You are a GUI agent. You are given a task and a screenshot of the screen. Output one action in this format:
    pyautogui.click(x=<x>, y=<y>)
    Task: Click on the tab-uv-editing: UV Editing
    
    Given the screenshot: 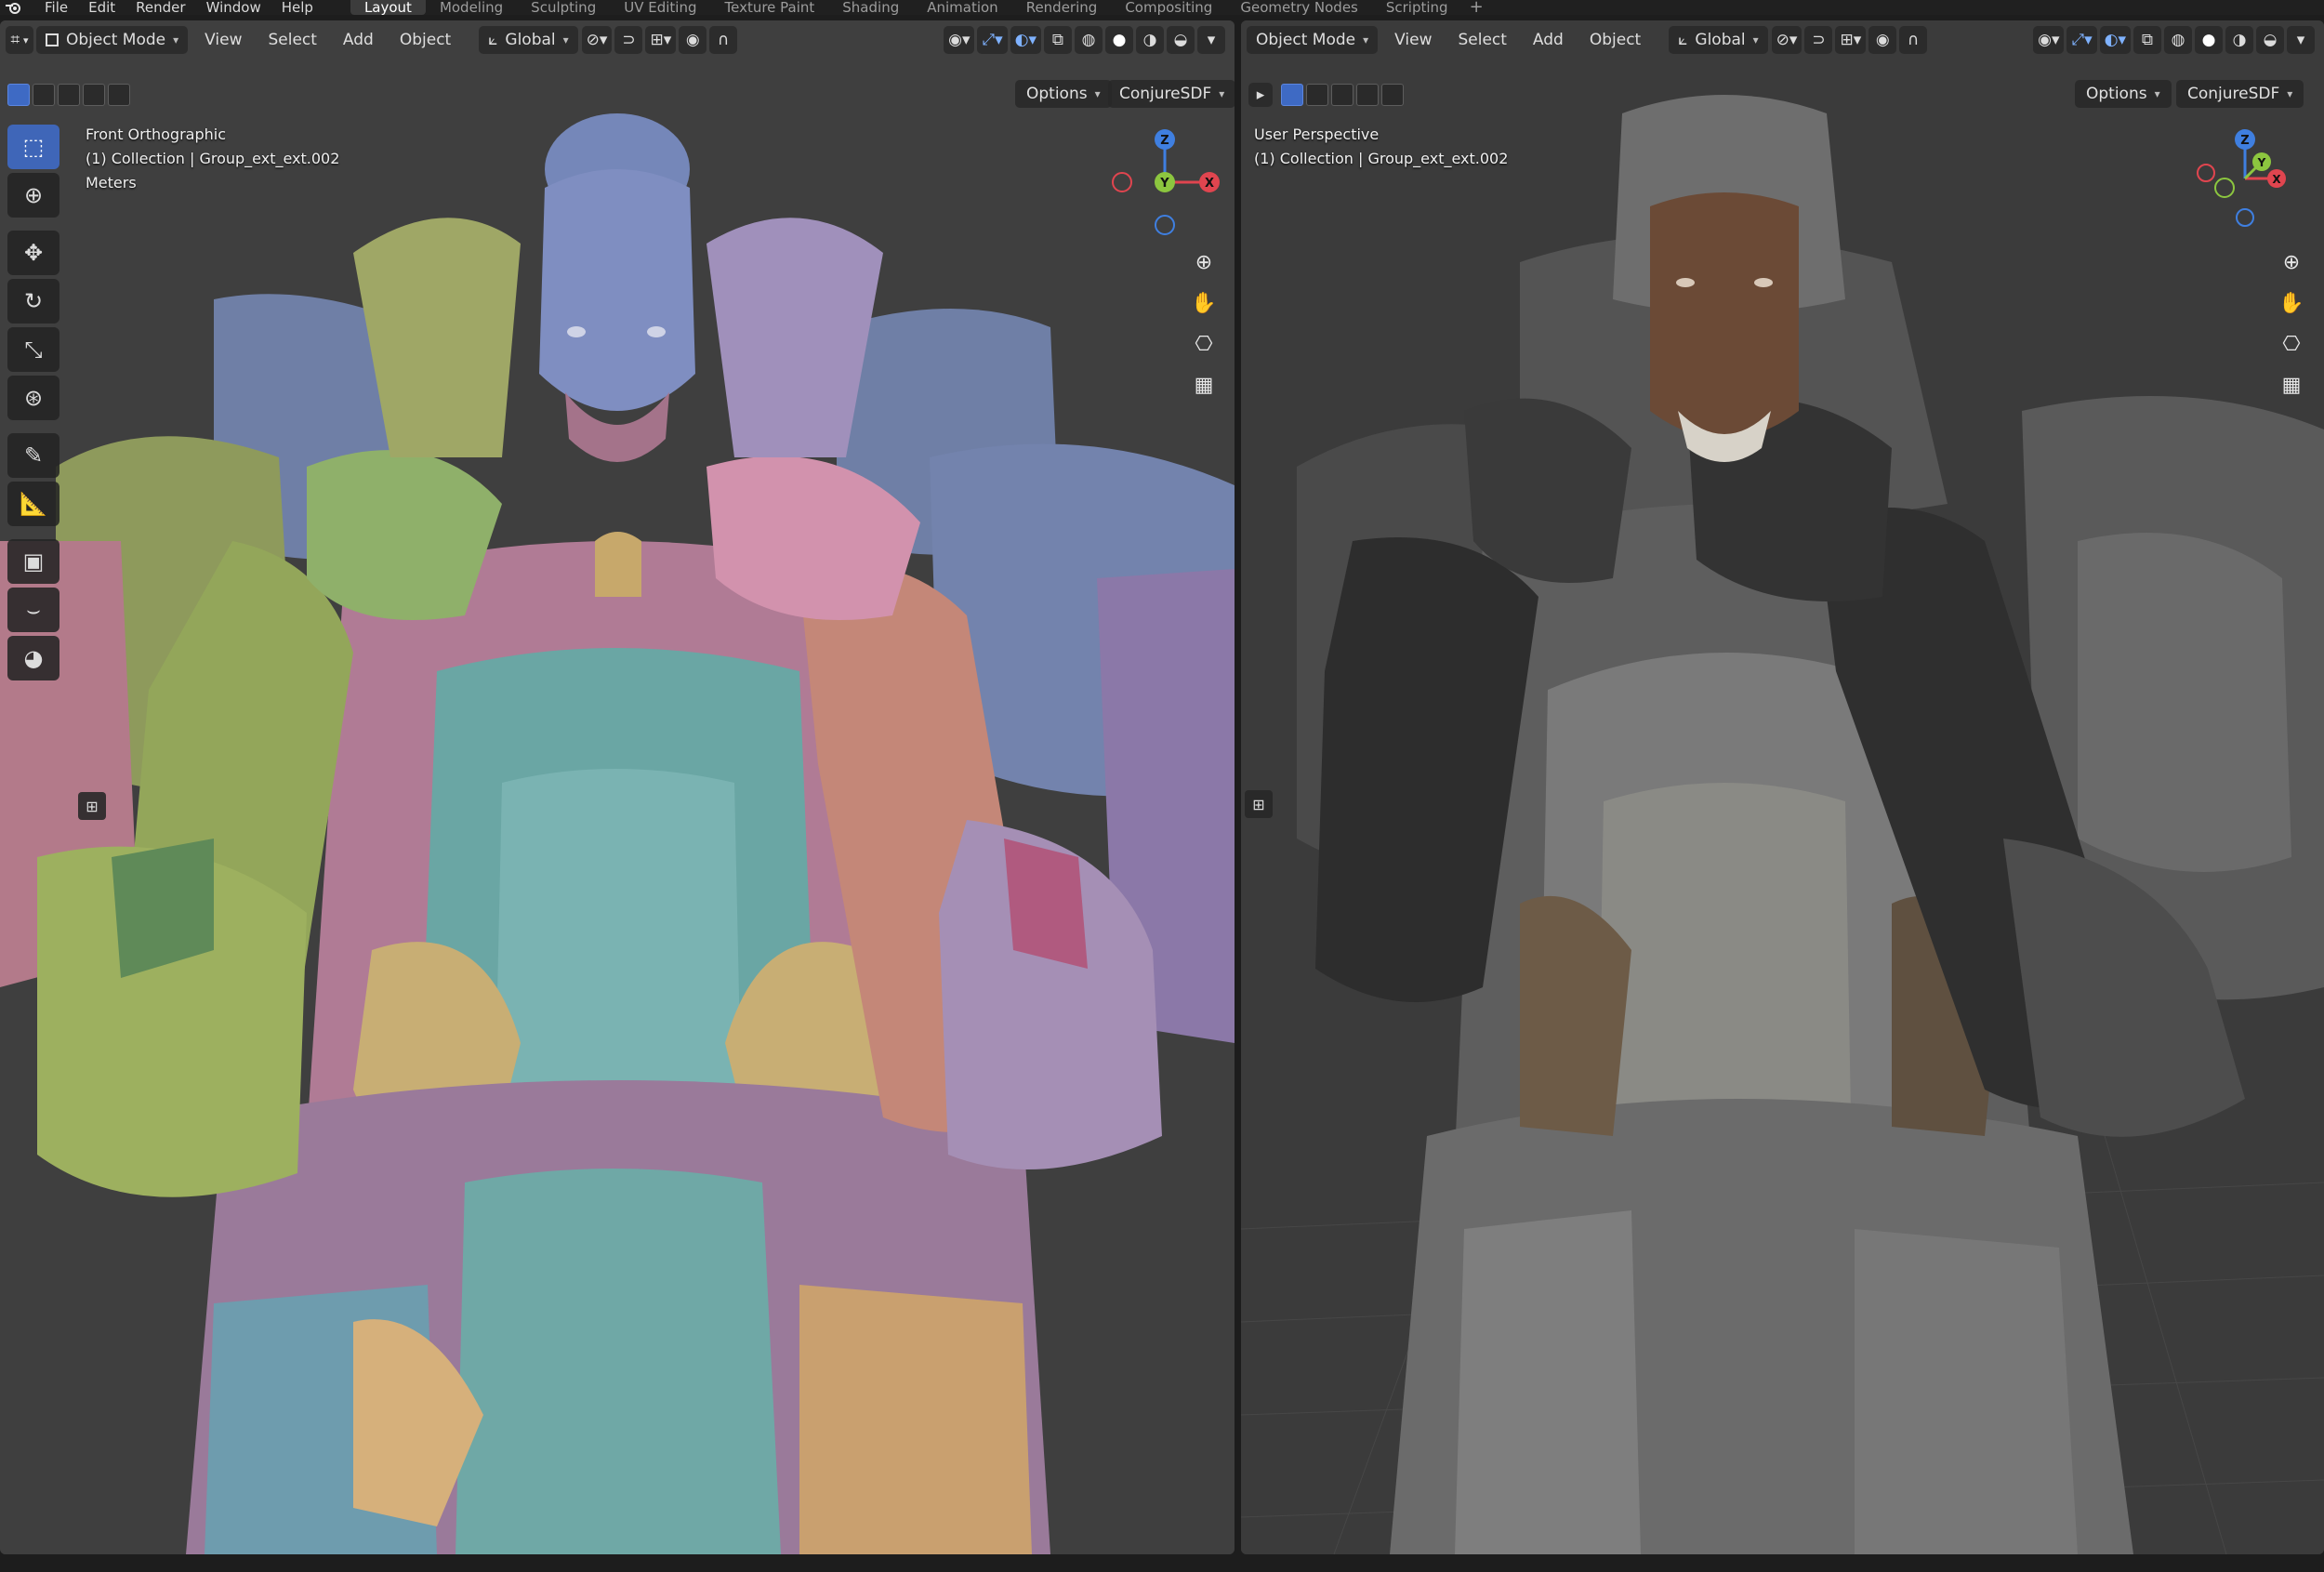 What is the action you would take?
    pyautogui.click(x=660, y=7)
    